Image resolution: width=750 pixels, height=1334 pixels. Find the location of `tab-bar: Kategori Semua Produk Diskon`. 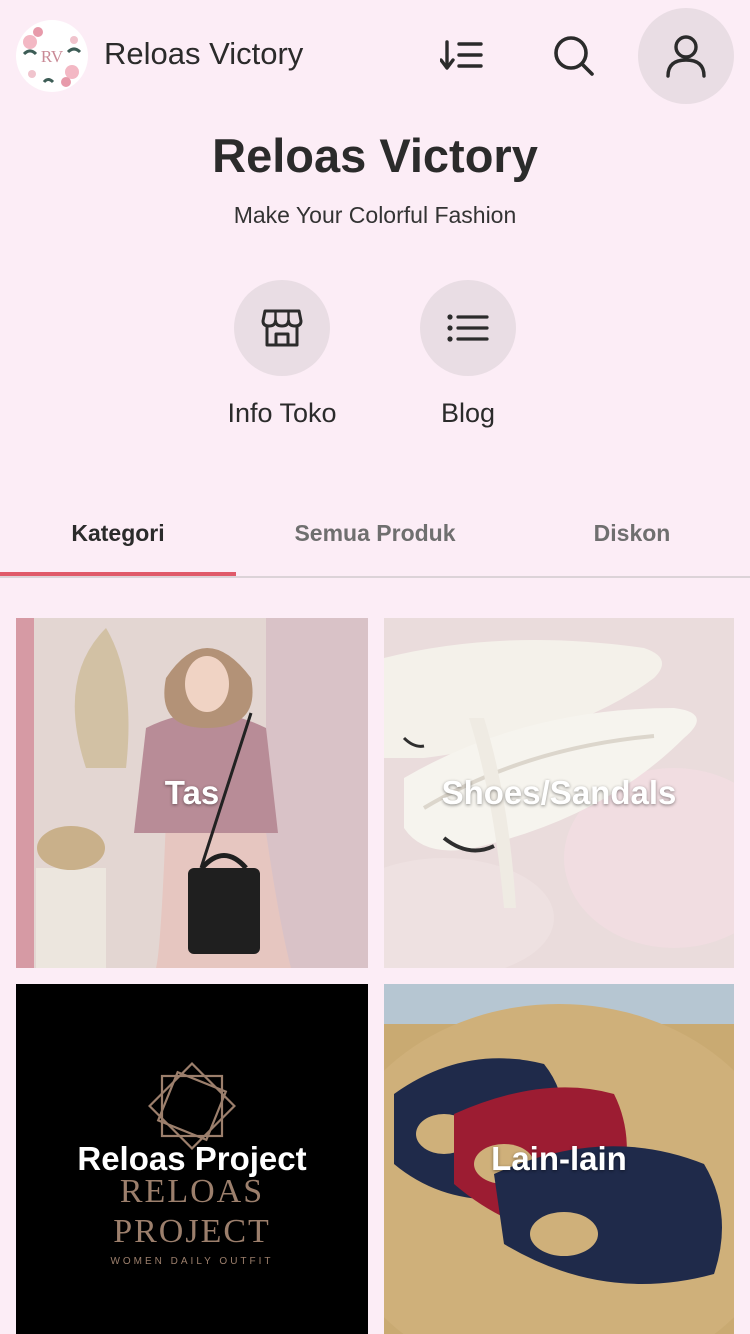

tab-bar: Kategori Semua Produk Diskon is located at coordinates (375, 534).